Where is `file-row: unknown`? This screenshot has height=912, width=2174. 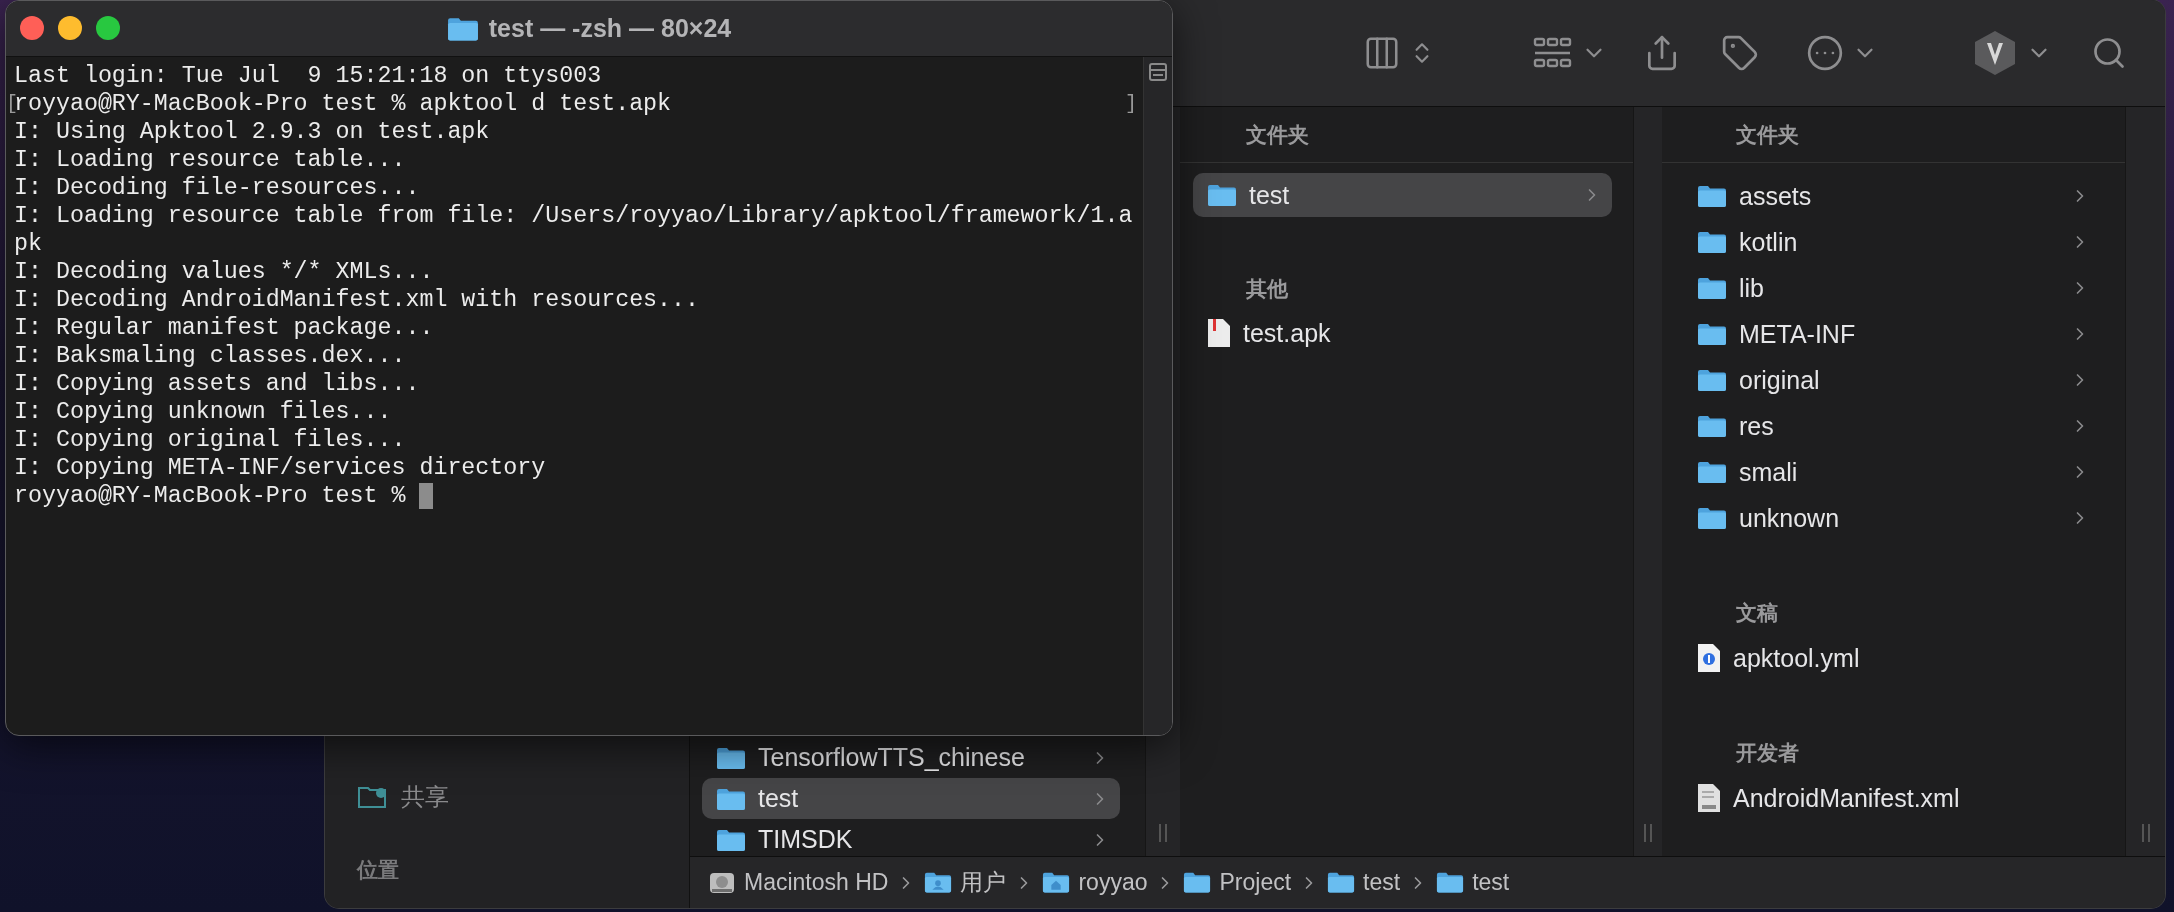
file-row: unknown is located at coordinates (1891, 518).